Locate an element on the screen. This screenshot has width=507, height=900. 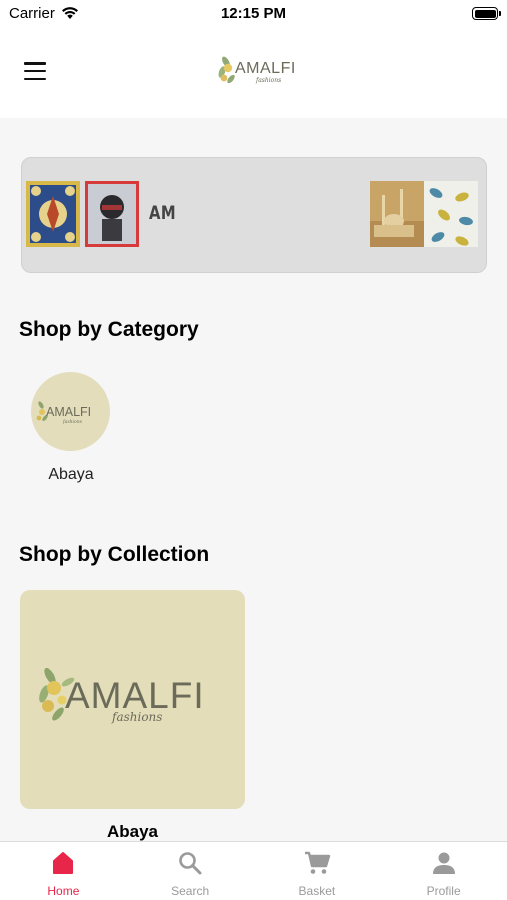
category-image: AMALFI fashions is located at coordinates (70, 411).